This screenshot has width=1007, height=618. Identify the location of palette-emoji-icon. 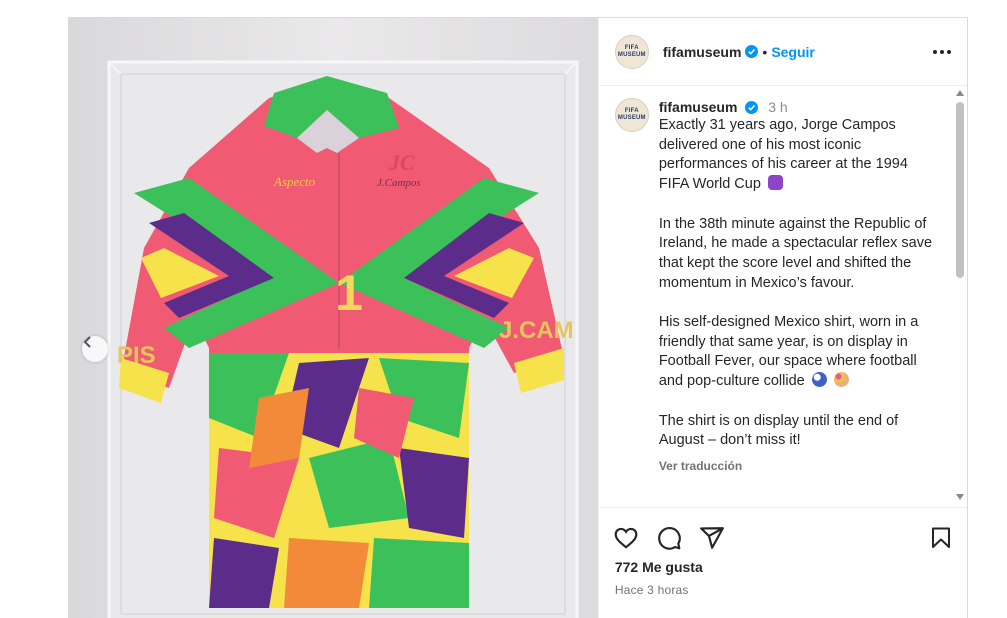
(841, 380).